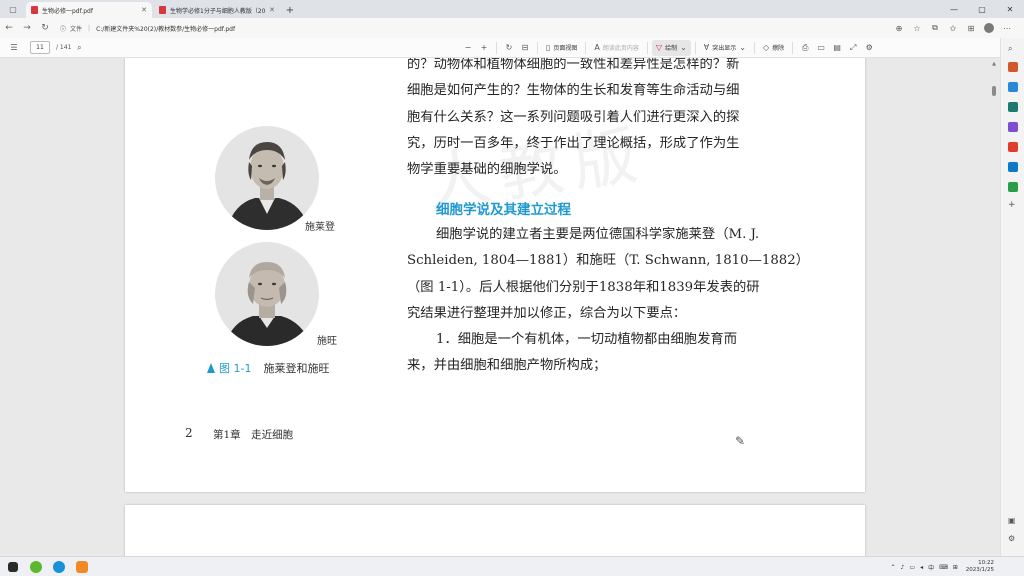 This screenshot has width=1024, height=576. What do you see at coordinates (1013, 107) in the screenshot?
I see `games-icon` at bounding box center [1013, 107].